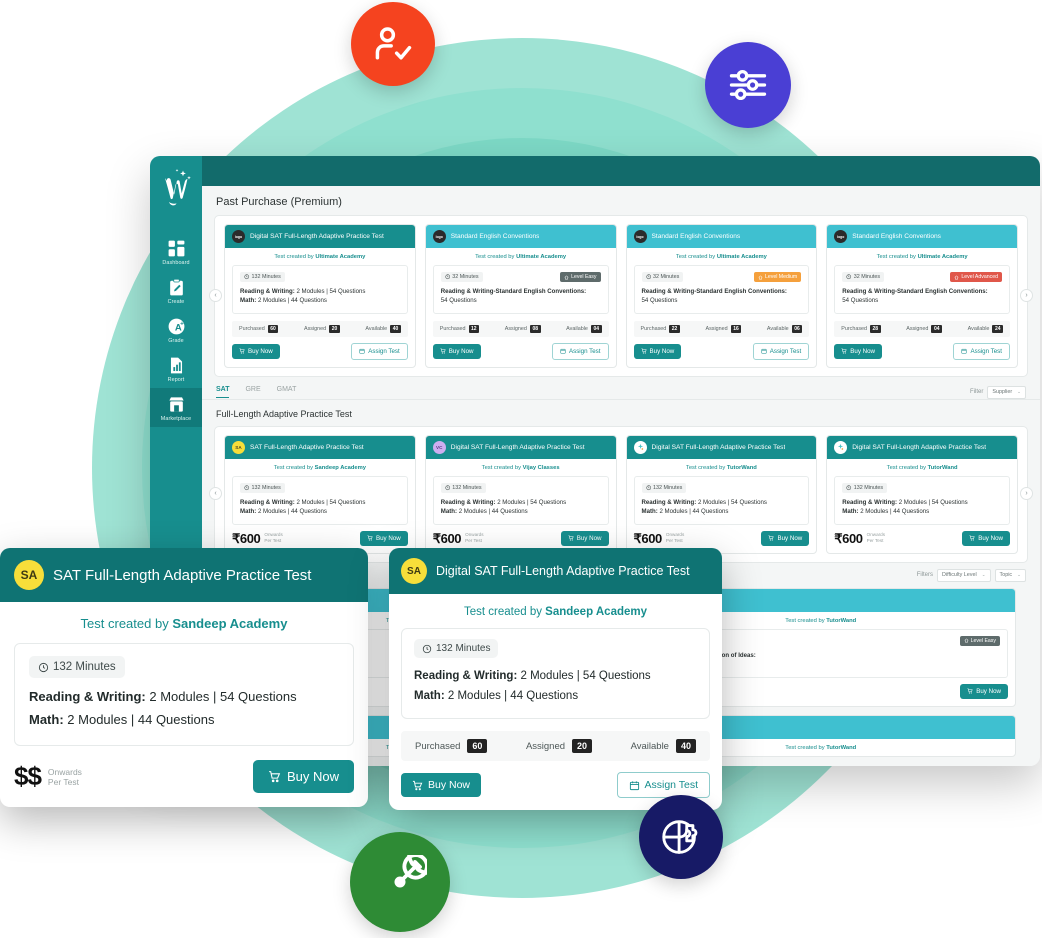 The image size is (1042, 938). Describe the element at coordinates (215, 295) in the screenshot. I see `past-purchase-prev-arrow: ‹` at that location.